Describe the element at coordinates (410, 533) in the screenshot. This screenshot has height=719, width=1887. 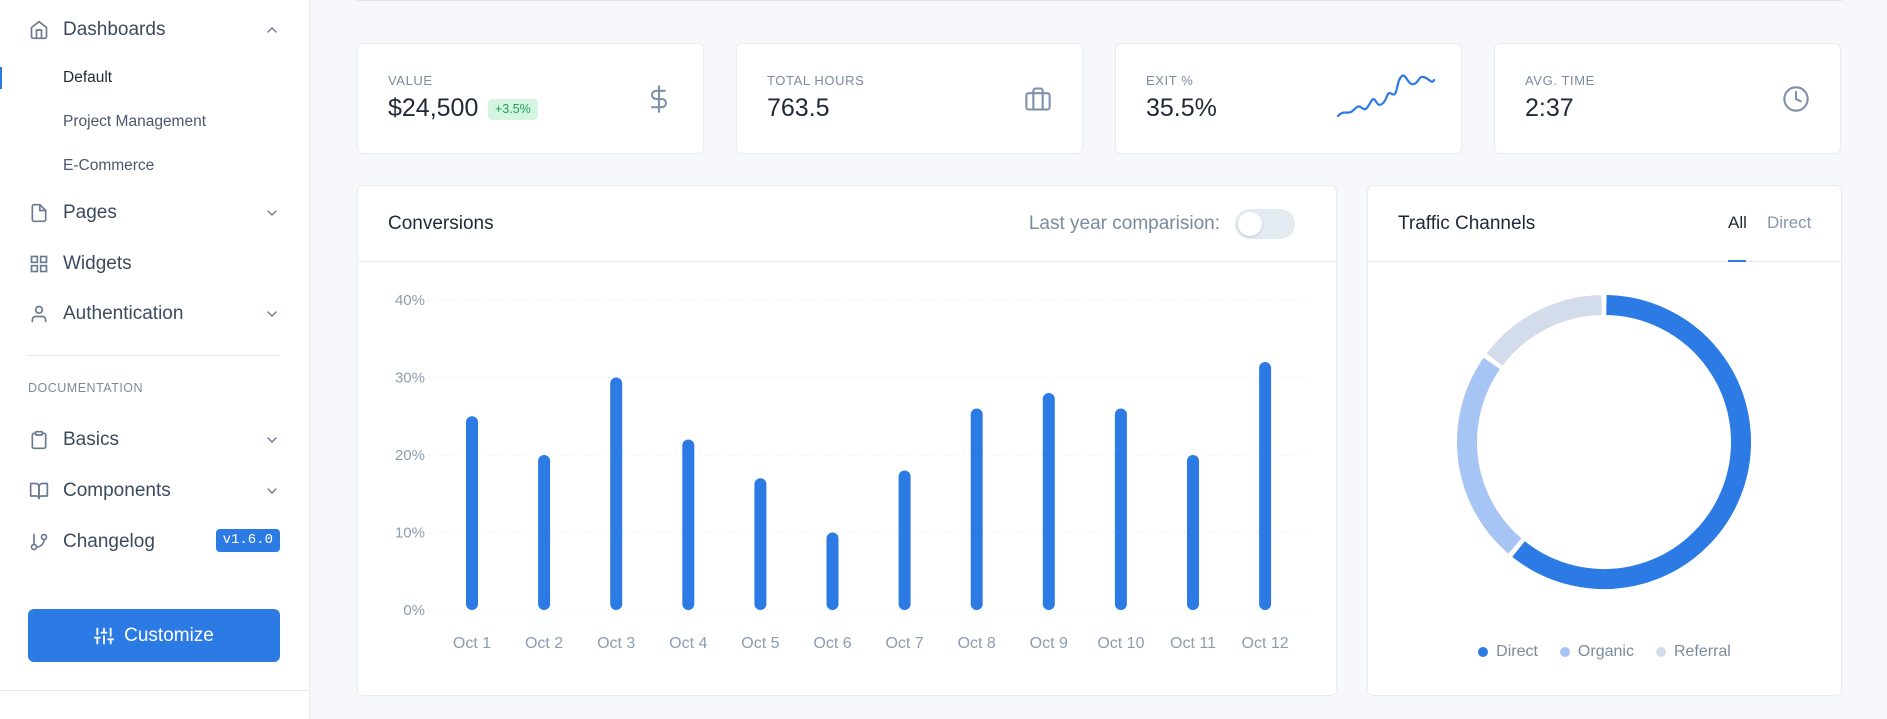
I see `y-tick-label: 10%` at that location.